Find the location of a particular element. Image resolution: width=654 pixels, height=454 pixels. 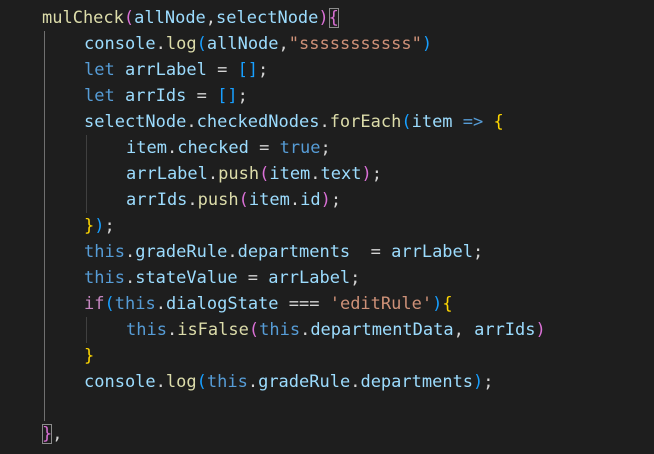

code-line: } is located at coordinates (89, 356).